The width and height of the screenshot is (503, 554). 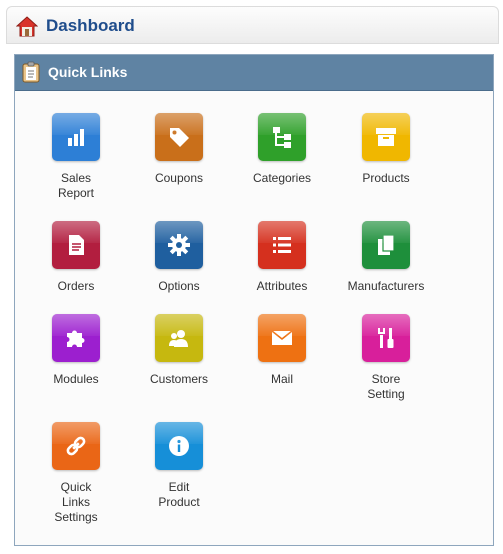 I want to click on quick-link-label: Store Setting, so click(x=386, y=387).